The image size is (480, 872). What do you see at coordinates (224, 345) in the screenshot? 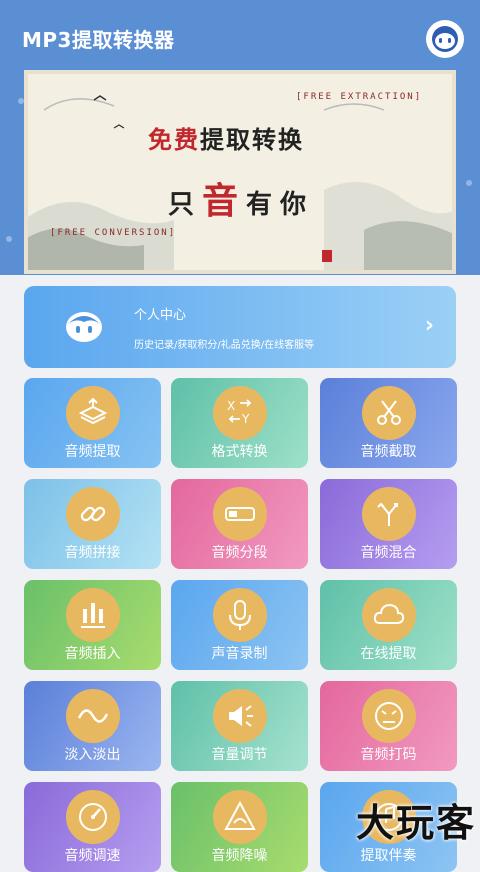
I see `profile-subtitle: 历史记录/获取积分/礼品兑换/在线客服等` at bounding box center [224, 345].